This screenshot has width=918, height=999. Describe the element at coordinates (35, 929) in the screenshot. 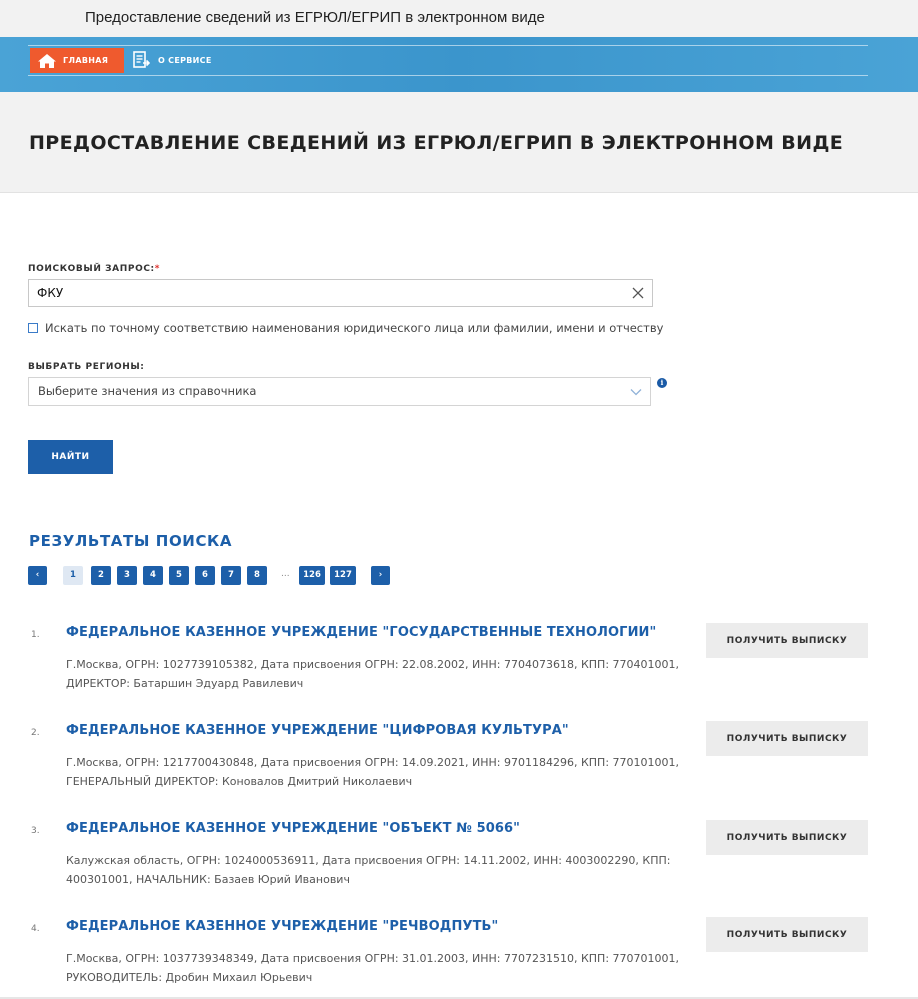

I see `result-number: 4.` at that location.